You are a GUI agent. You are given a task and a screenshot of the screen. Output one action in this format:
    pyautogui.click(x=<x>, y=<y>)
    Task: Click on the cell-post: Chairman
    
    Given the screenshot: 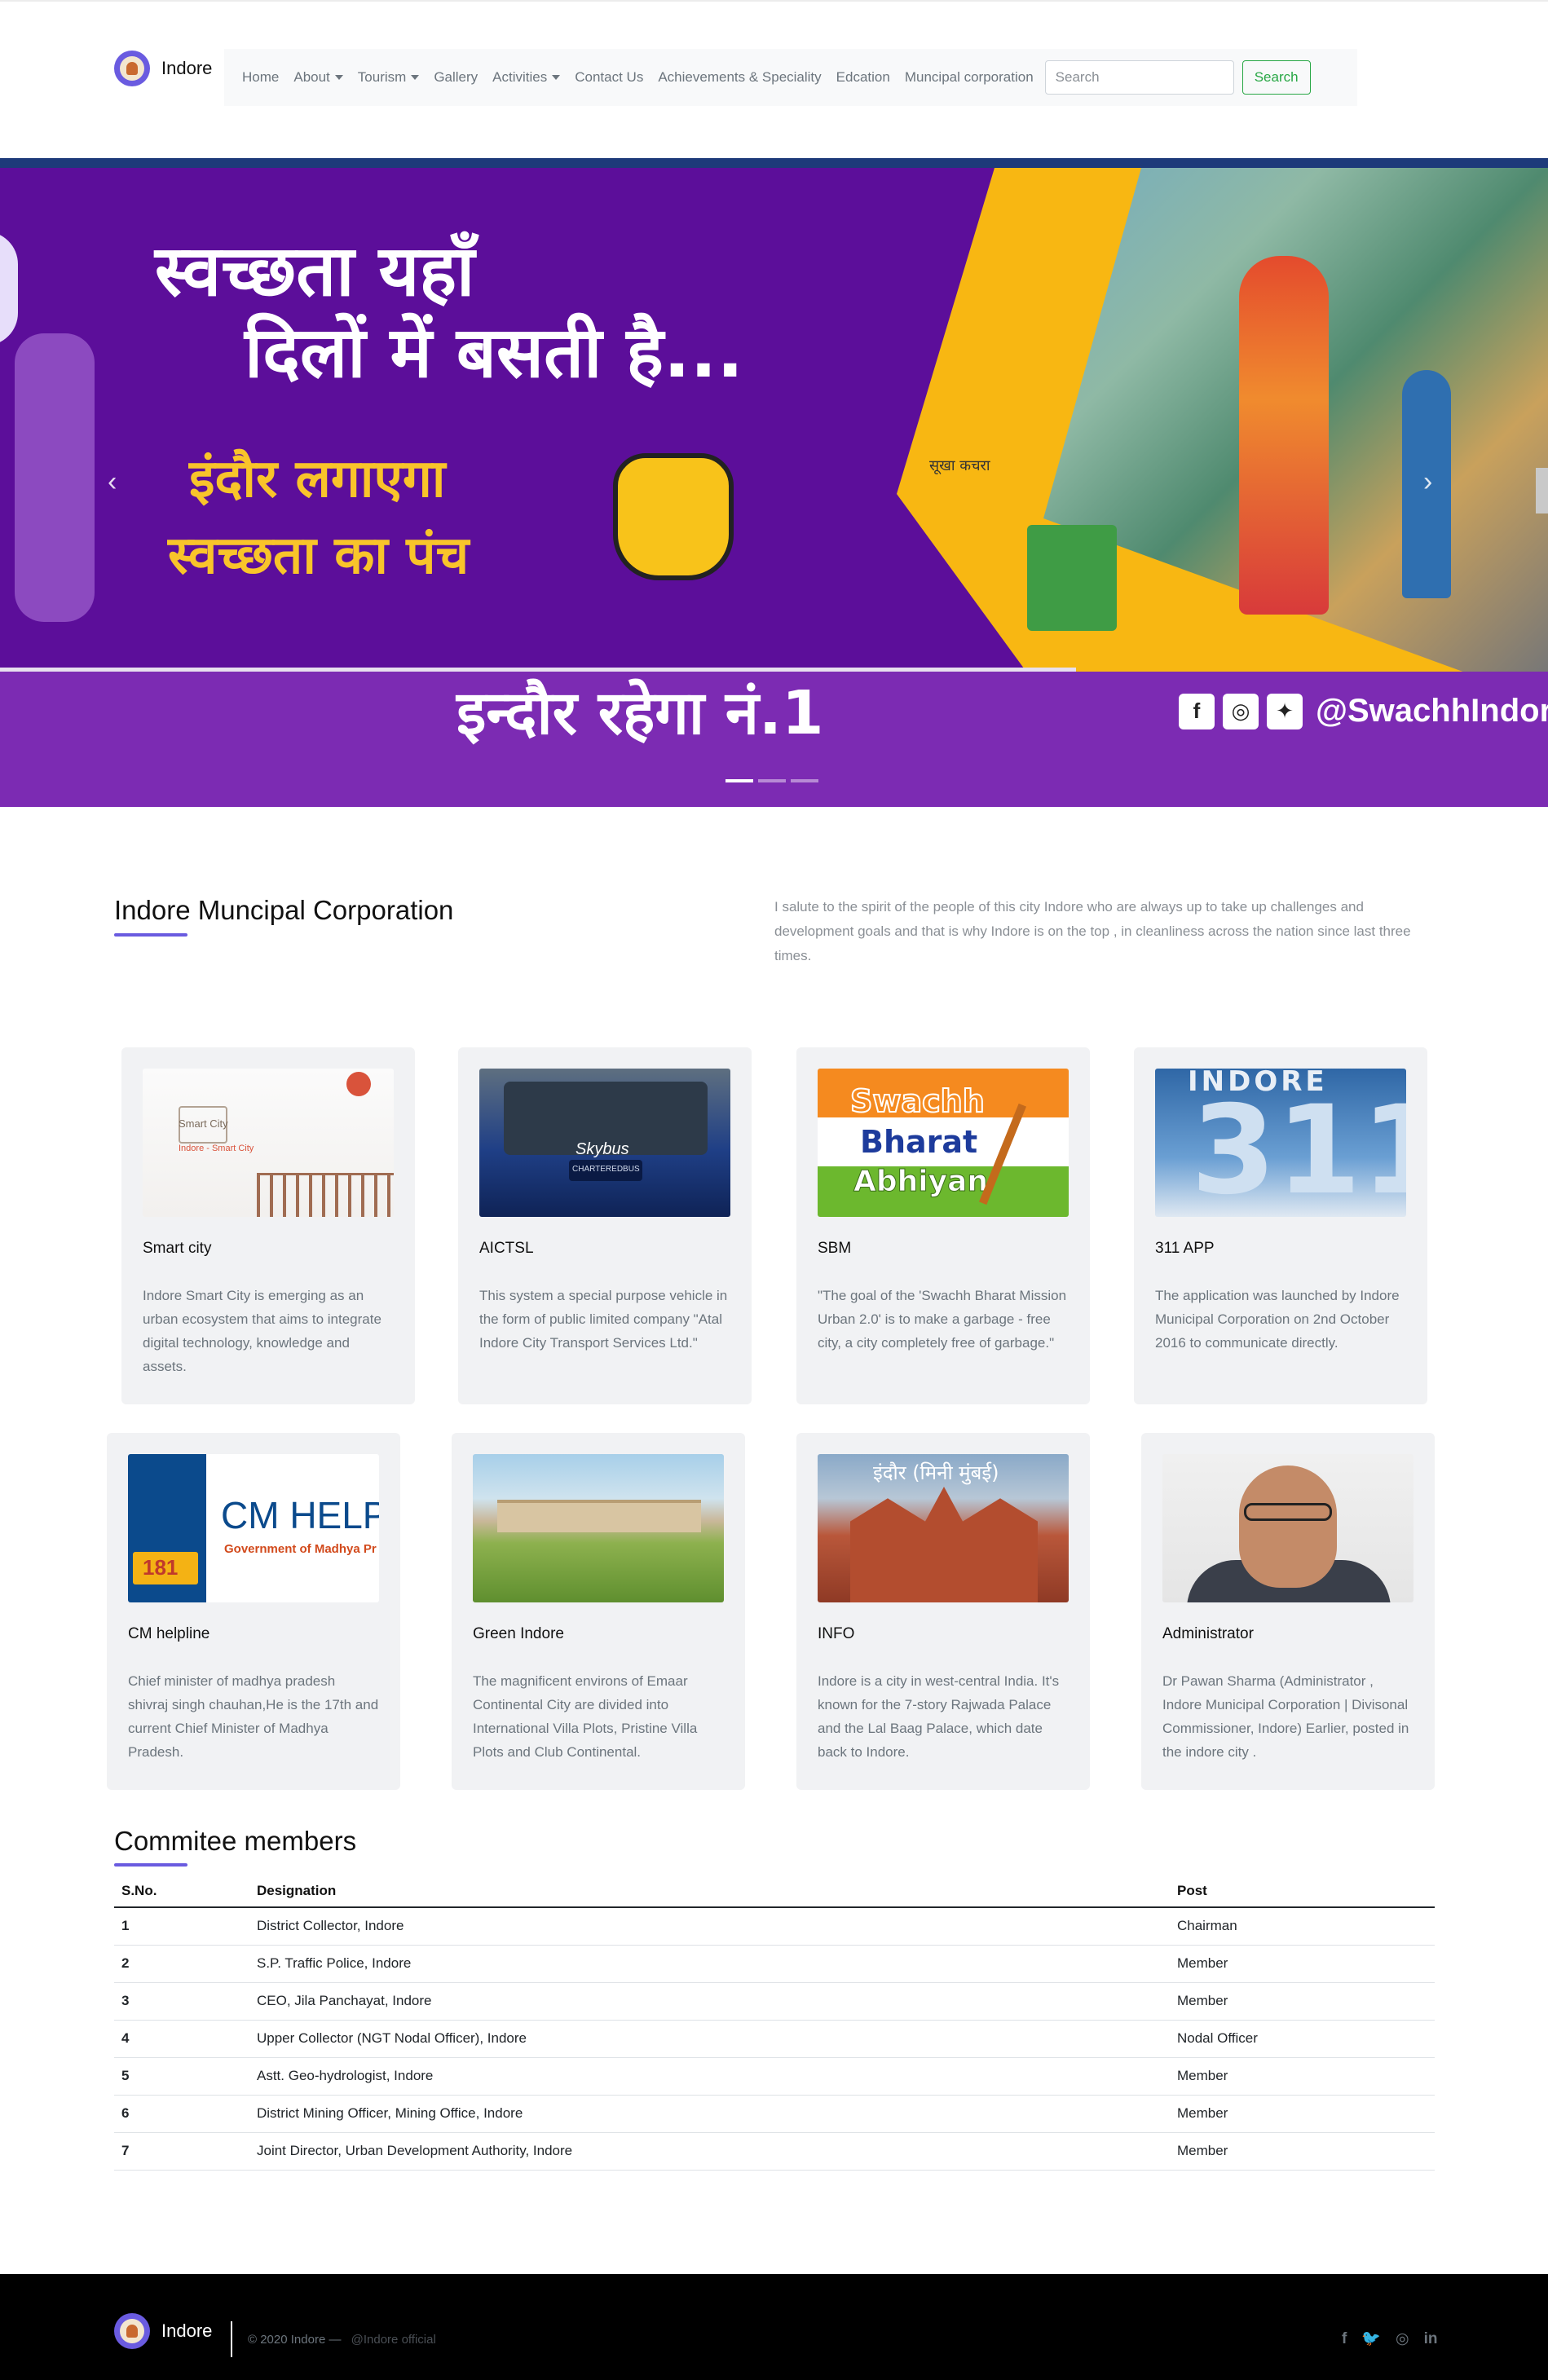 What is the action you would take?
    pyautogui.click(x=1302, y=1926)
    